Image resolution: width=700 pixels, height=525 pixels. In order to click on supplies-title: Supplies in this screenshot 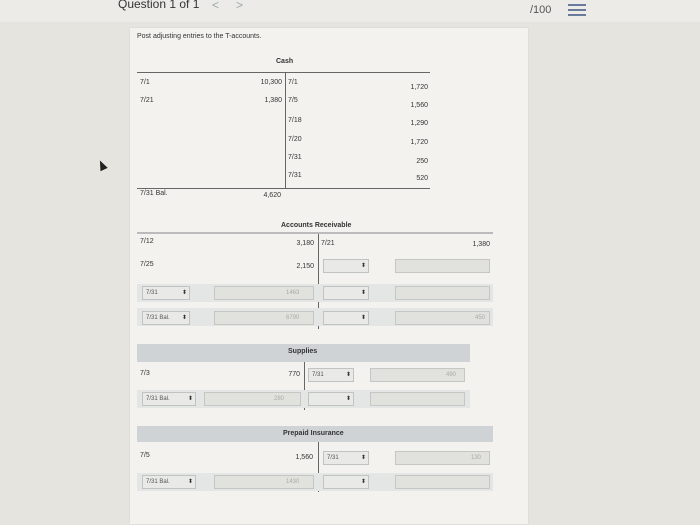, I will do `click(303, 351)`.